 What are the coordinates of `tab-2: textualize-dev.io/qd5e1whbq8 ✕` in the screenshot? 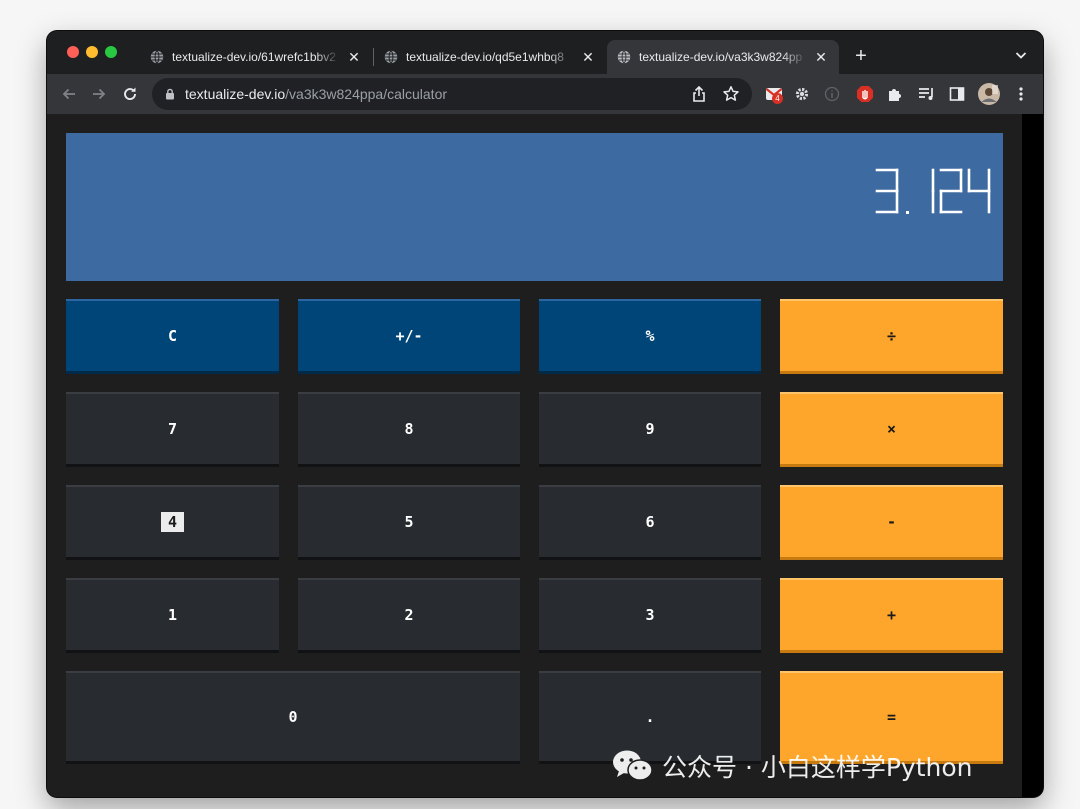 It's located at (490, 57).